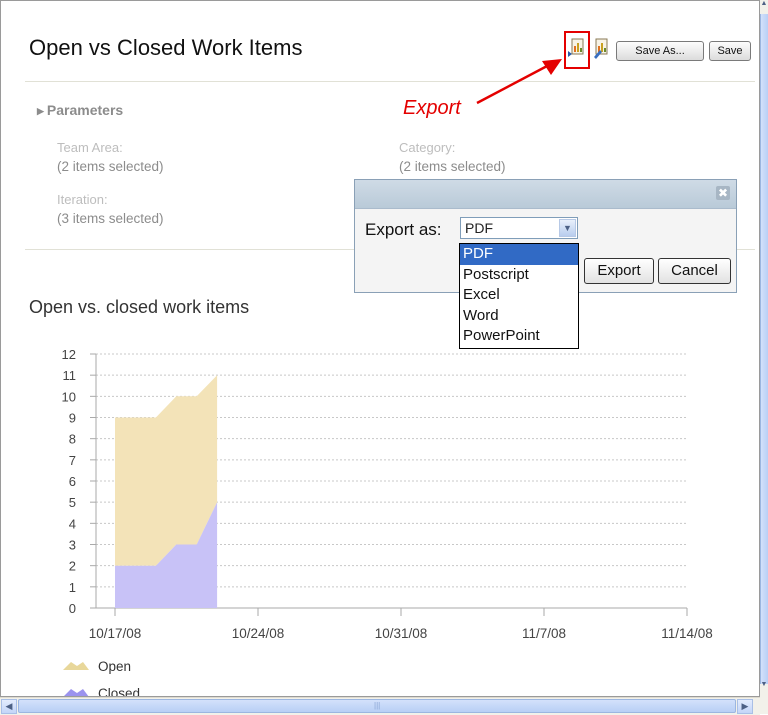 This screenshot has height=715, width=768. I want to click on x-tick-label: 10/31/08, so click(401, 633).